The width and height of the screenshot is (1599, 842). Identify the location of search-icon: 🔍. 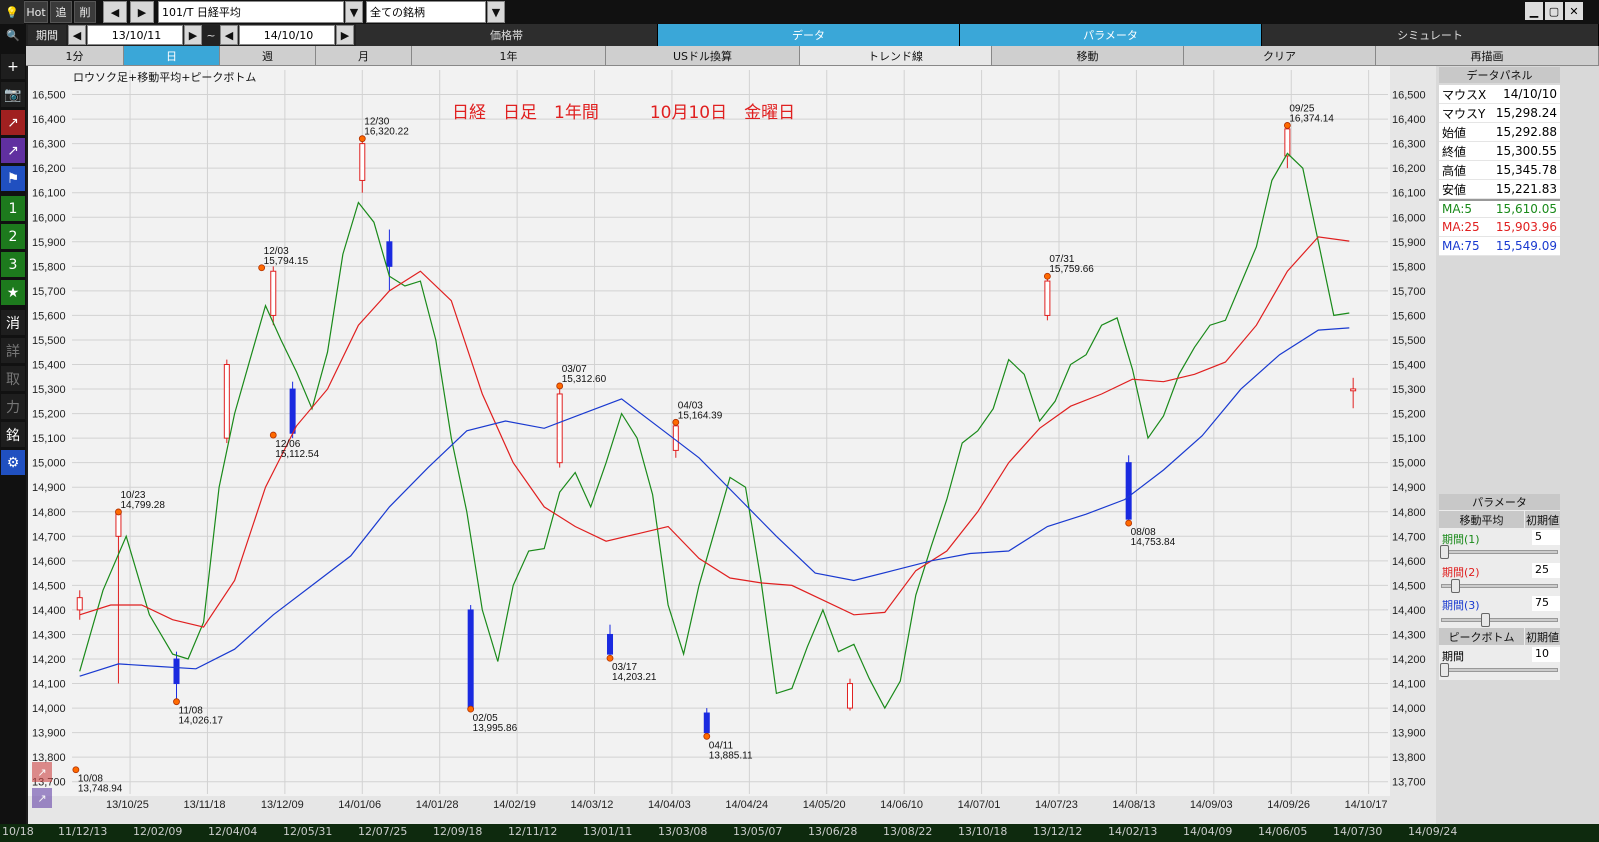
(13, 35).